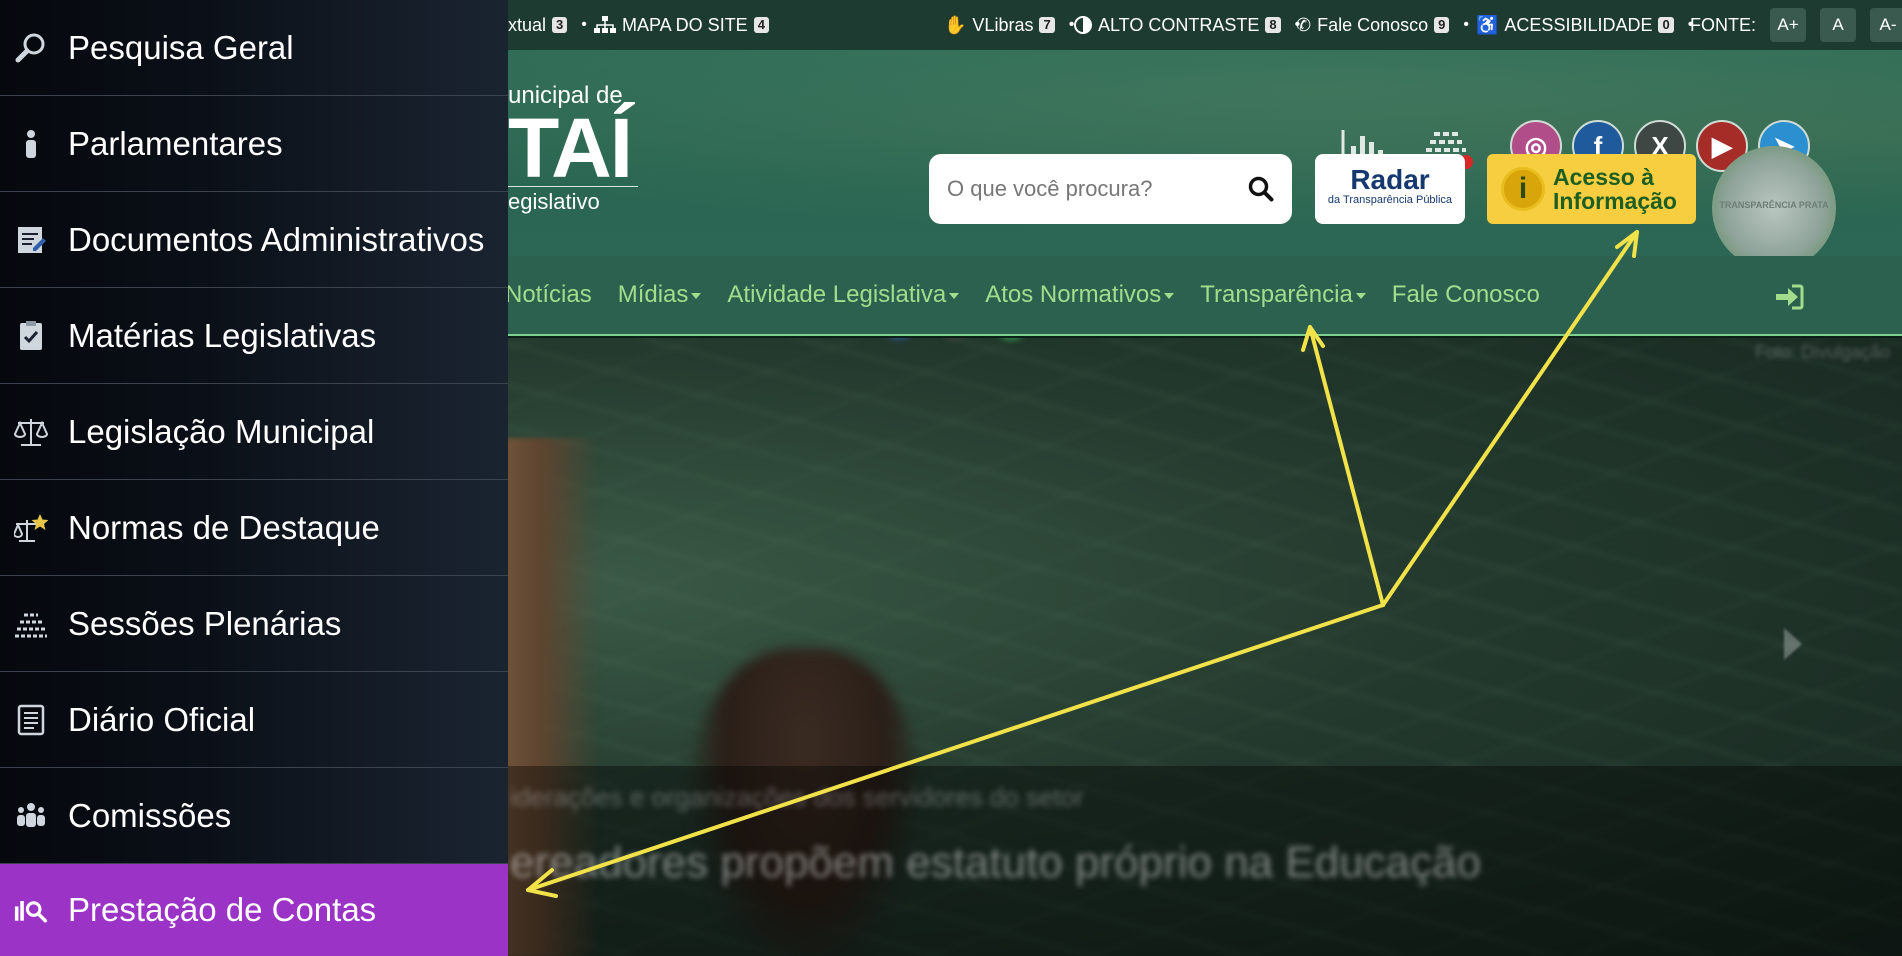 The height and width of the screenshot is (956, 1902). I want to click on nav-item-atos-normativos: Atos Normativos, so click(1080, 295).